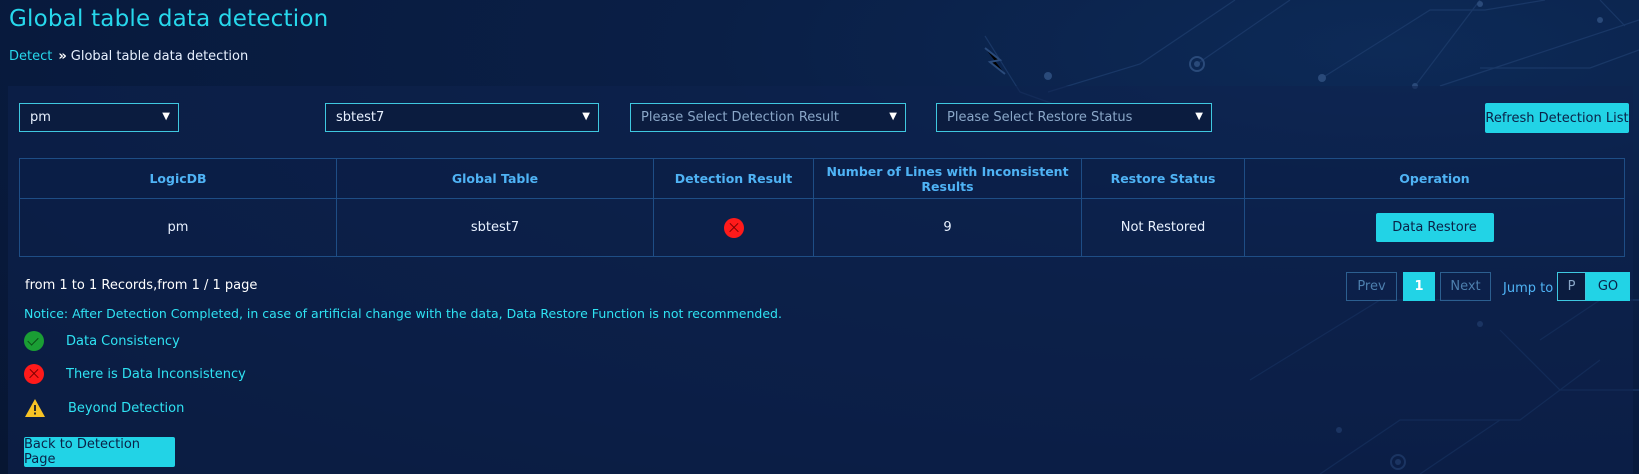  What do you see at coordinates (1419, 286) in the screenshot?
I see `page-1-button: 1` at bounding box center [1419, 286].